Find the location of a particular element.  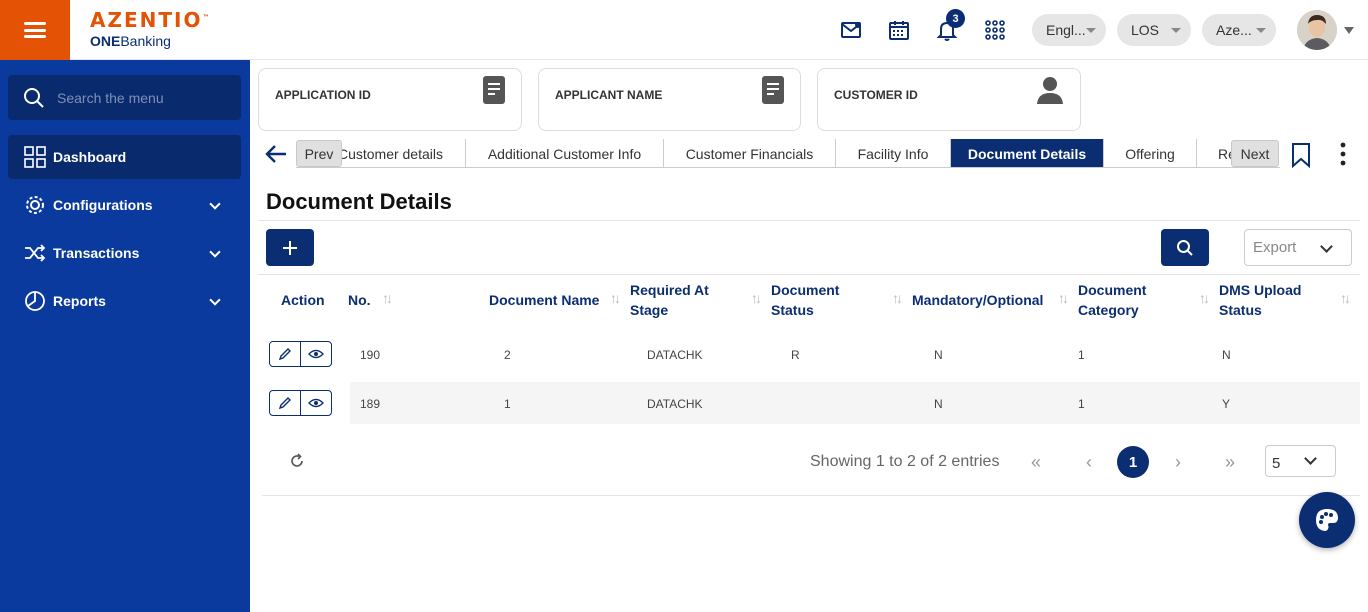

dashboard-icon is located at coordinates (35, 157).